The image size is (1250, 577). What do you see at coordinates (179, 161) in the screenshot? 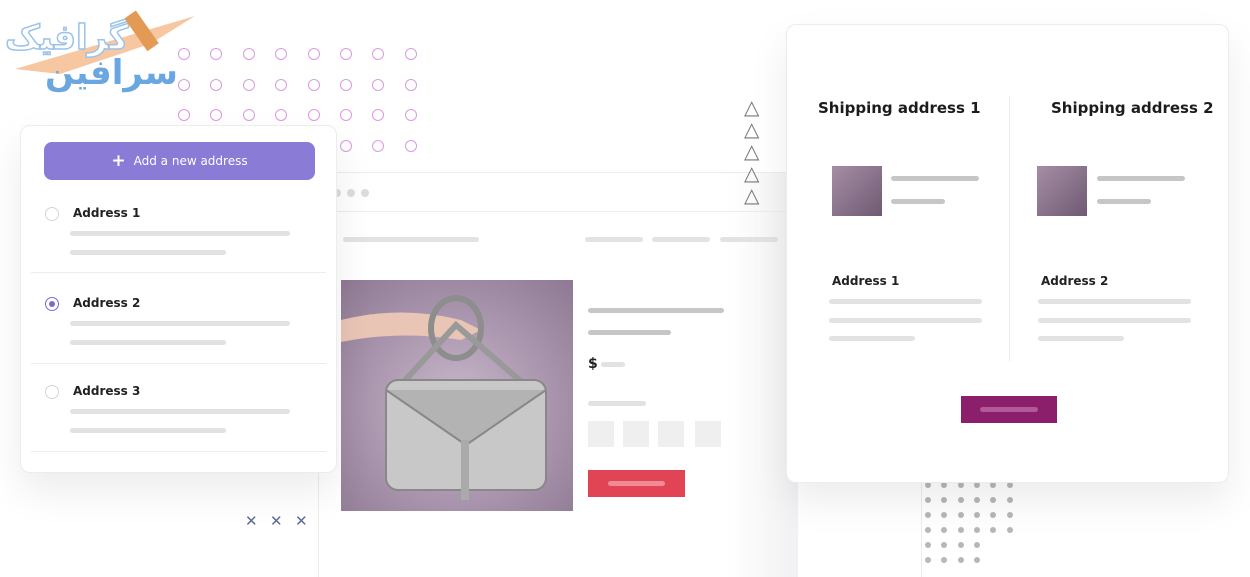
I see `add-new-address-button: + Add a new address` at bounding box center [179, 161].